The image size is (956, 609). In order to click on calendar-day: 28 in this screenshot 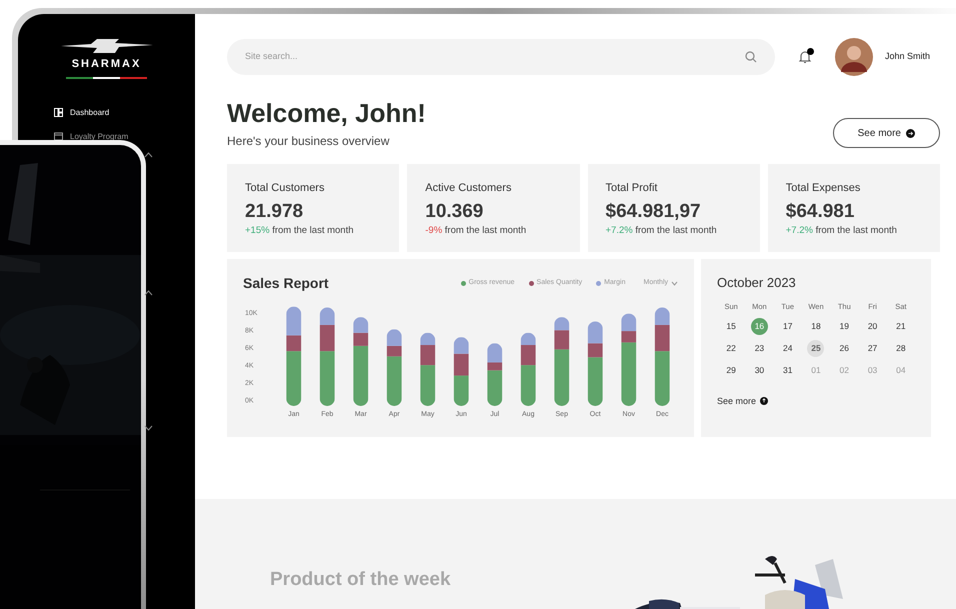, I will do `click(901, 348)`.